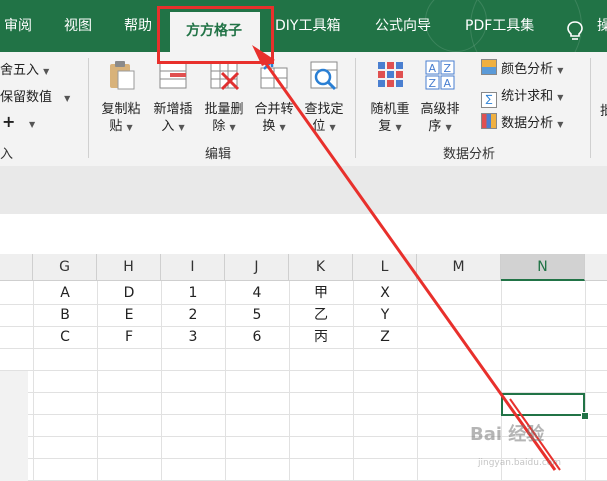  Describe the element at coordinates (385, 337) in the screenshot. I see `cell-l3: Z` at that location.